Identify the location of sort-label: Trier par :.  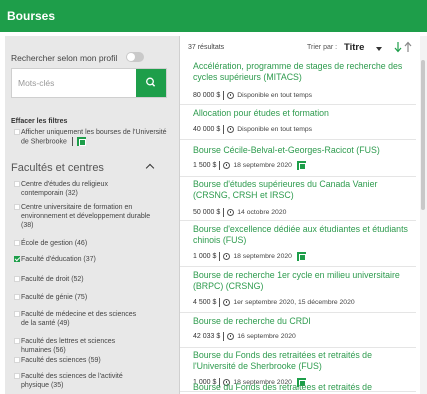
(322, 47).